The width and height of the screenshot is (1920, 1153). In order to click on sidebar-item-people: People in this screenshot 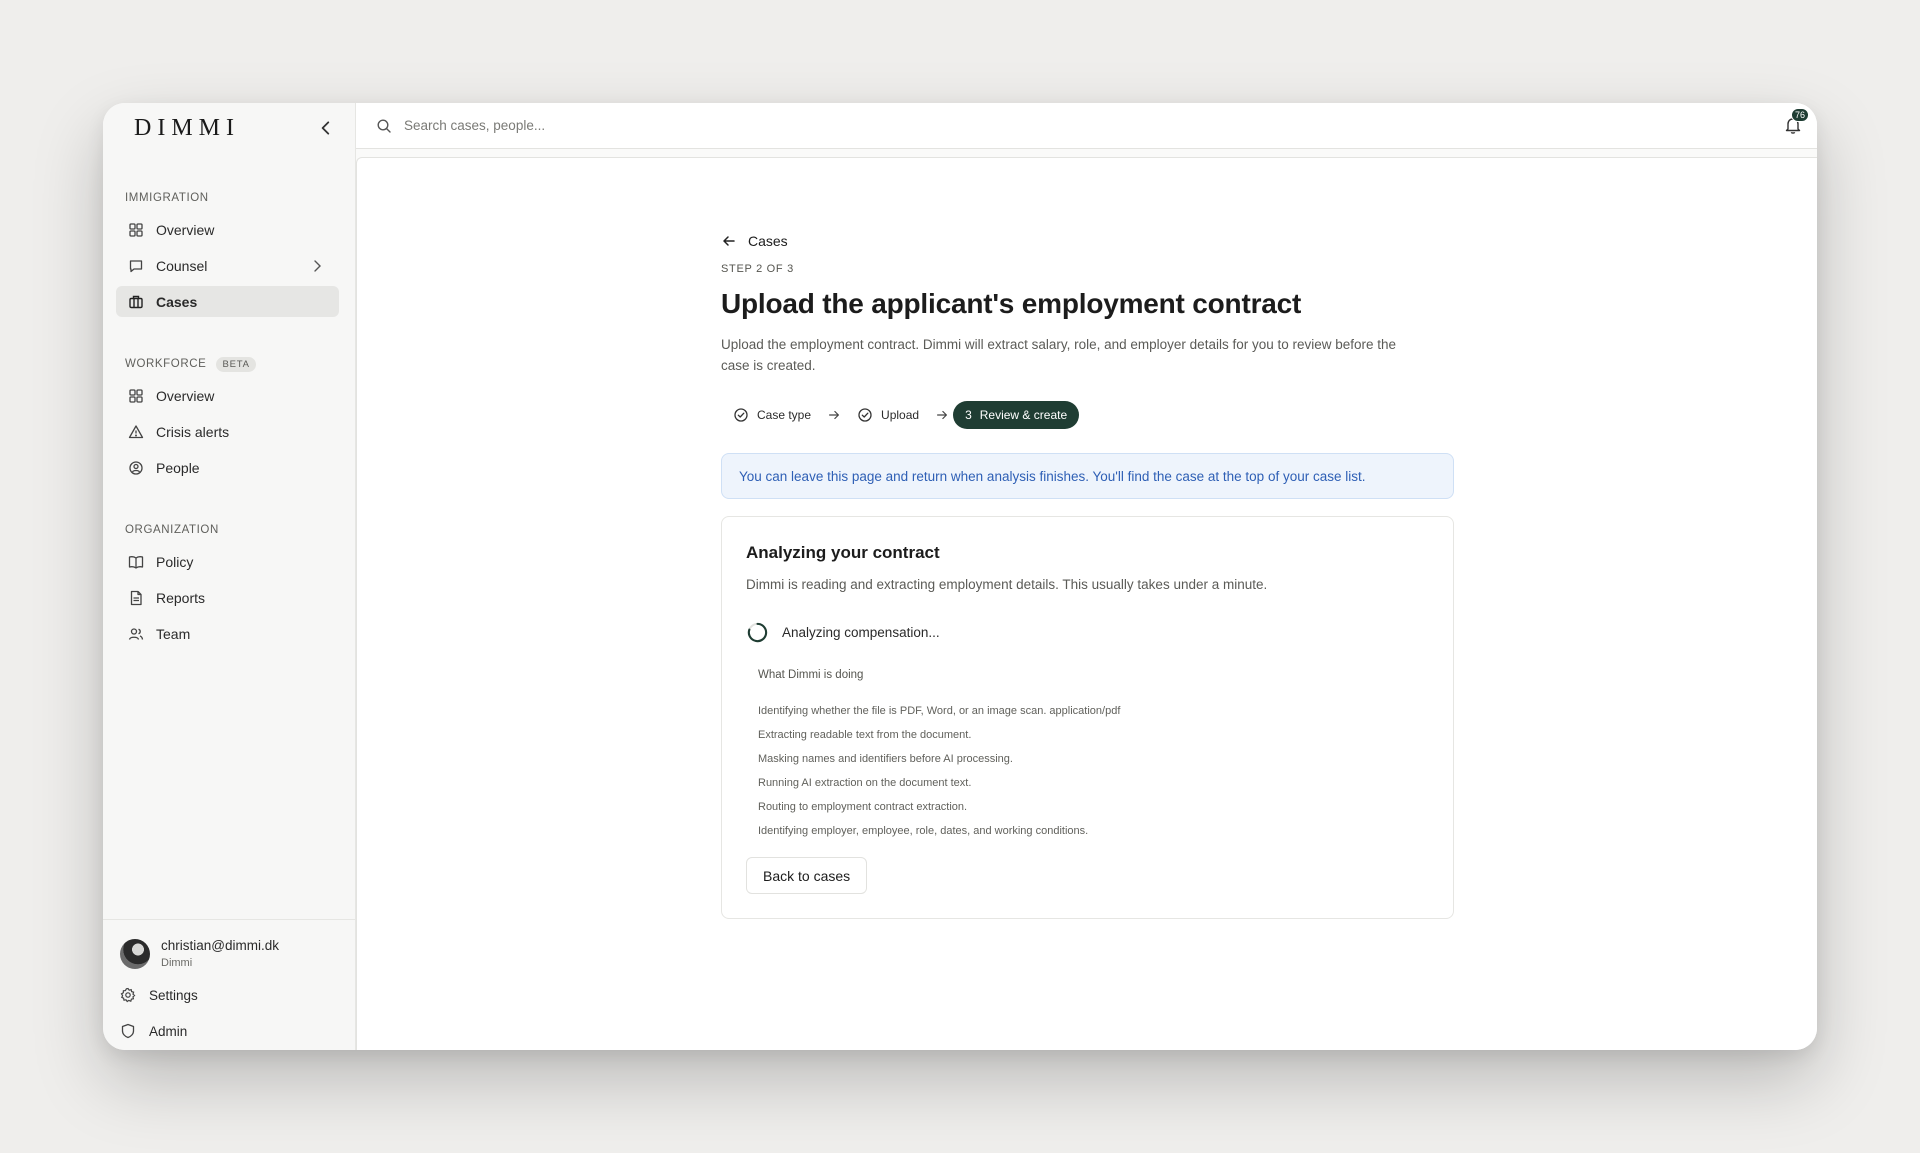, I will do `click(227, 467)`.